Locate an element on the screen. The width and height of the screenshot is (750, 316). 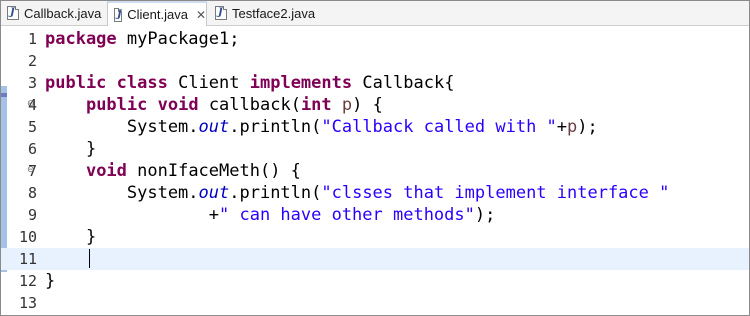
code-text: public class Client implements Callback{ is located at coordinates (249, 83).